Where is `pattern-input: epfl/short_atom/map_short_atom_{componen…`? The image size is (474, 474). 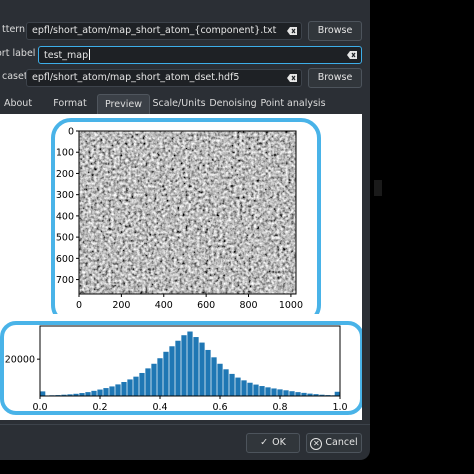
pattern-input: epfl/short_atom/map_short_atom_{componen… is located at coordinates (164, 31).